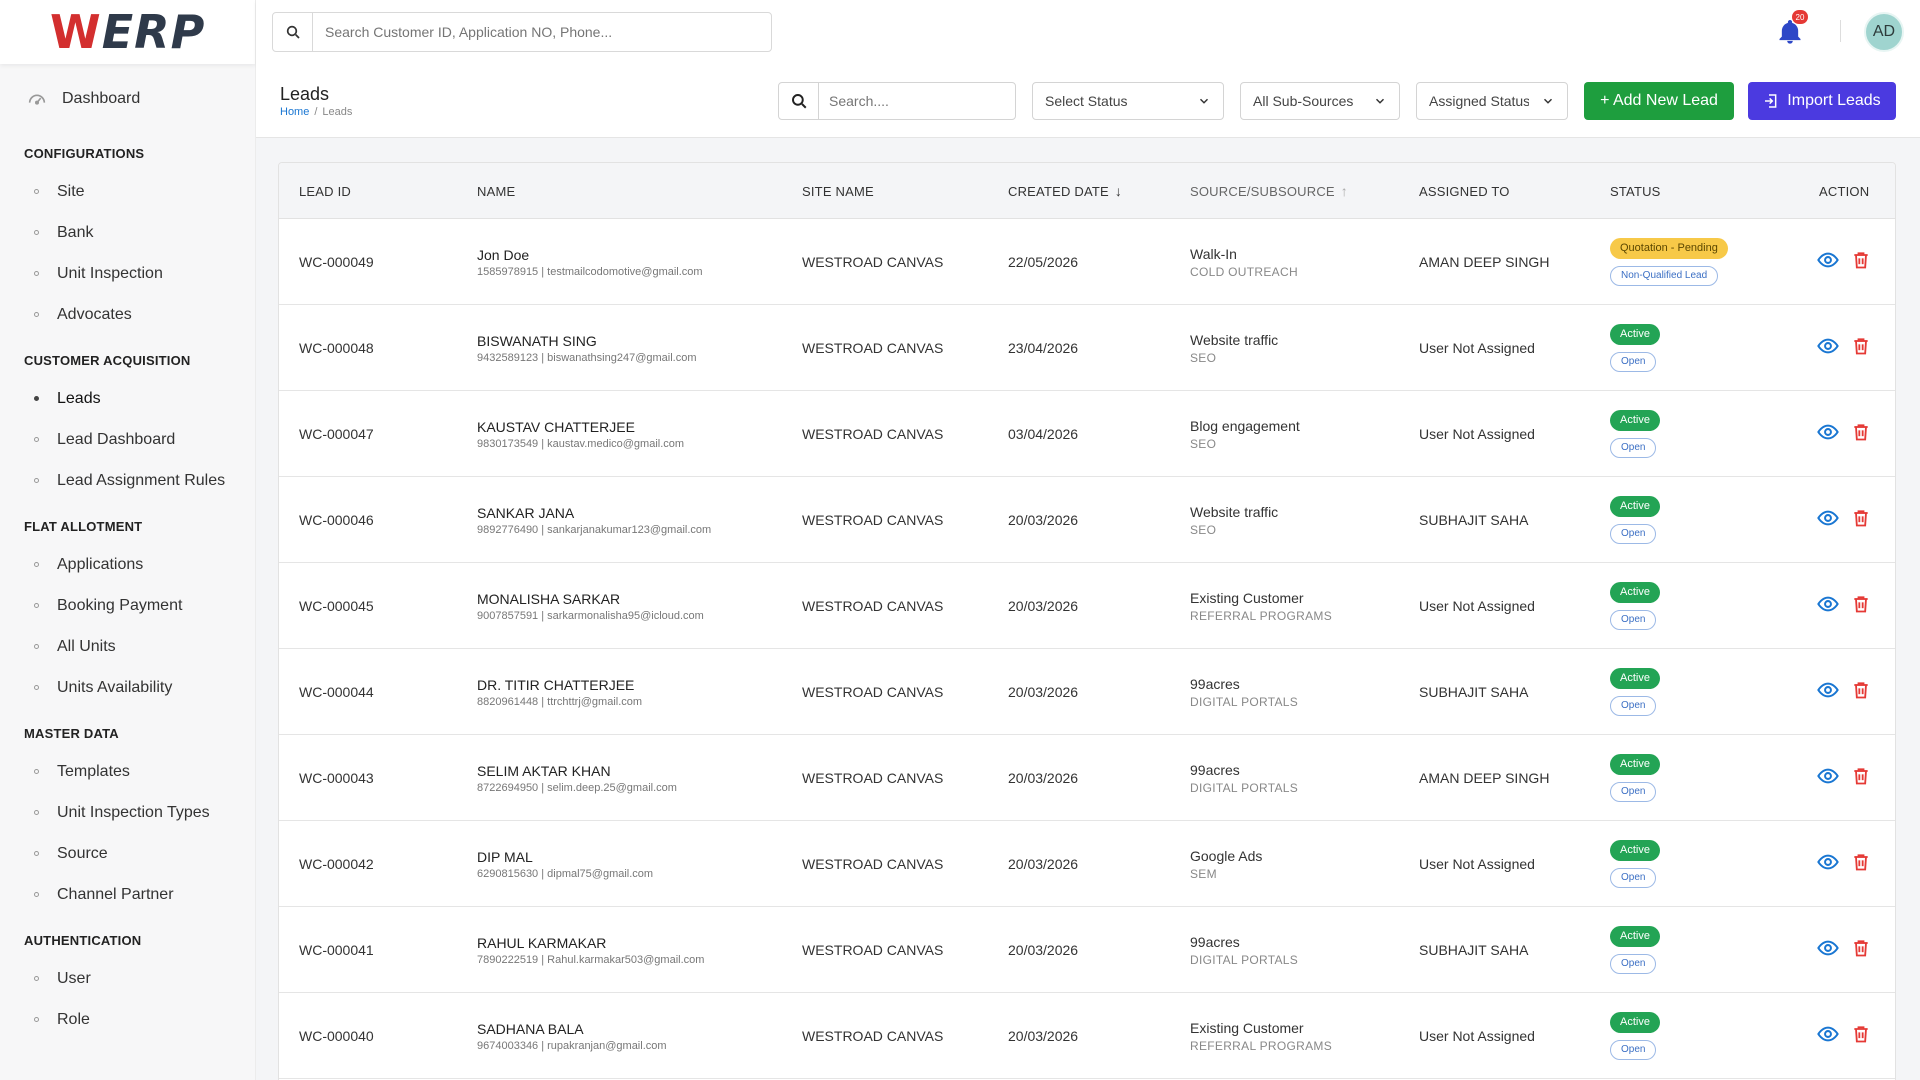 This screenshot has width=1920, height=1080. I want to click on lead-contact: 6290815630 | dipmal75@gmail.com, so click(565, 873).